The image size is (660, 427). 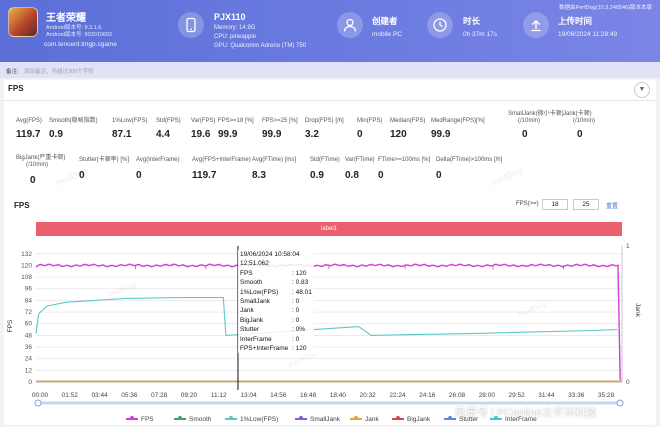 I want to click on tooltip-value: : 0.83, so click(x=300, y=283).